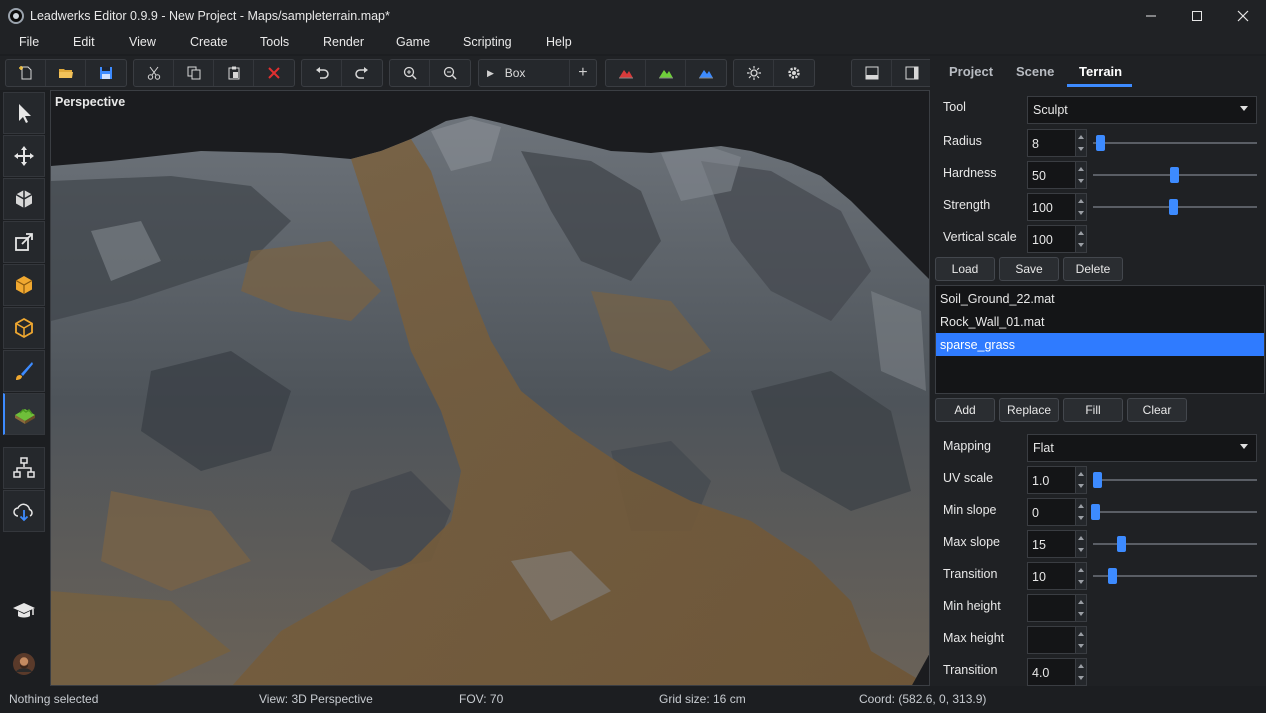 The width and height of the screenshot is (1266, 713). I want to click on list-item: Soil_Ground_22.mat, so click(1100, 298).